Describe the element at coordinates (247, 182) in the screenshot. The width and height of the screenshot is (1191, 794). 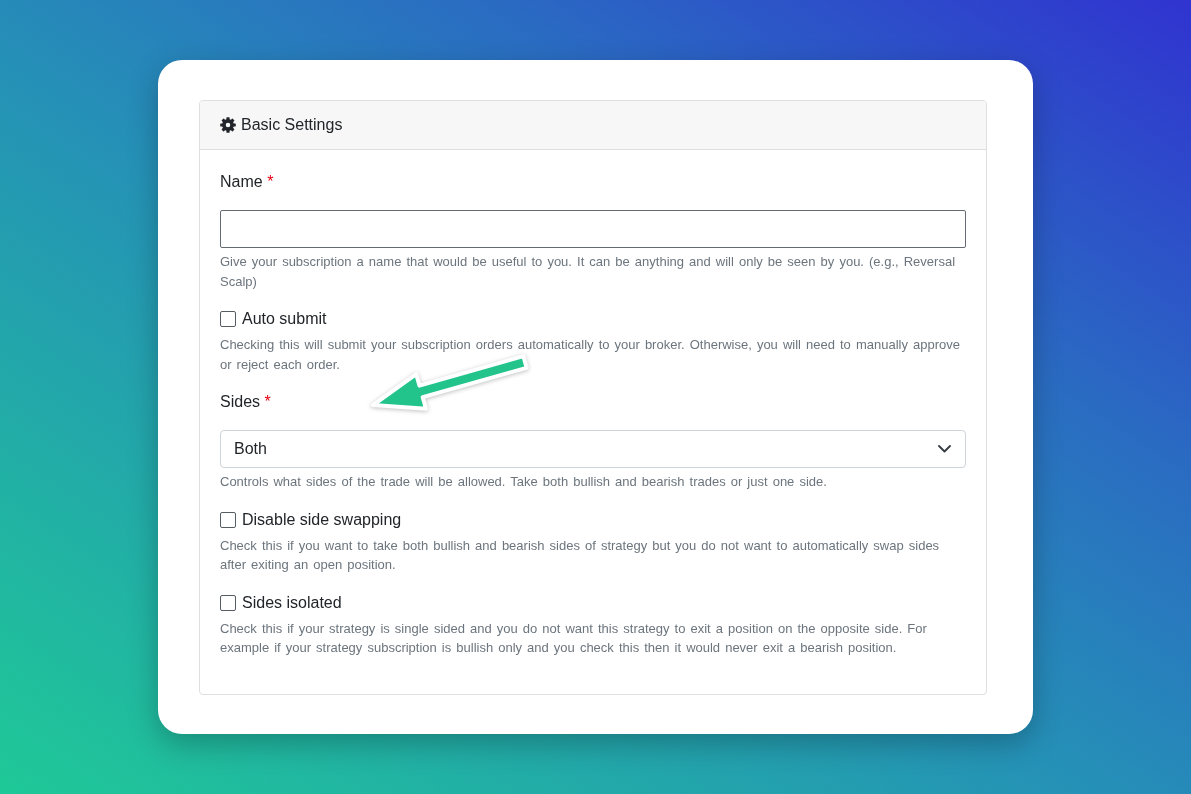
I see `field-label: Name *` at that location.